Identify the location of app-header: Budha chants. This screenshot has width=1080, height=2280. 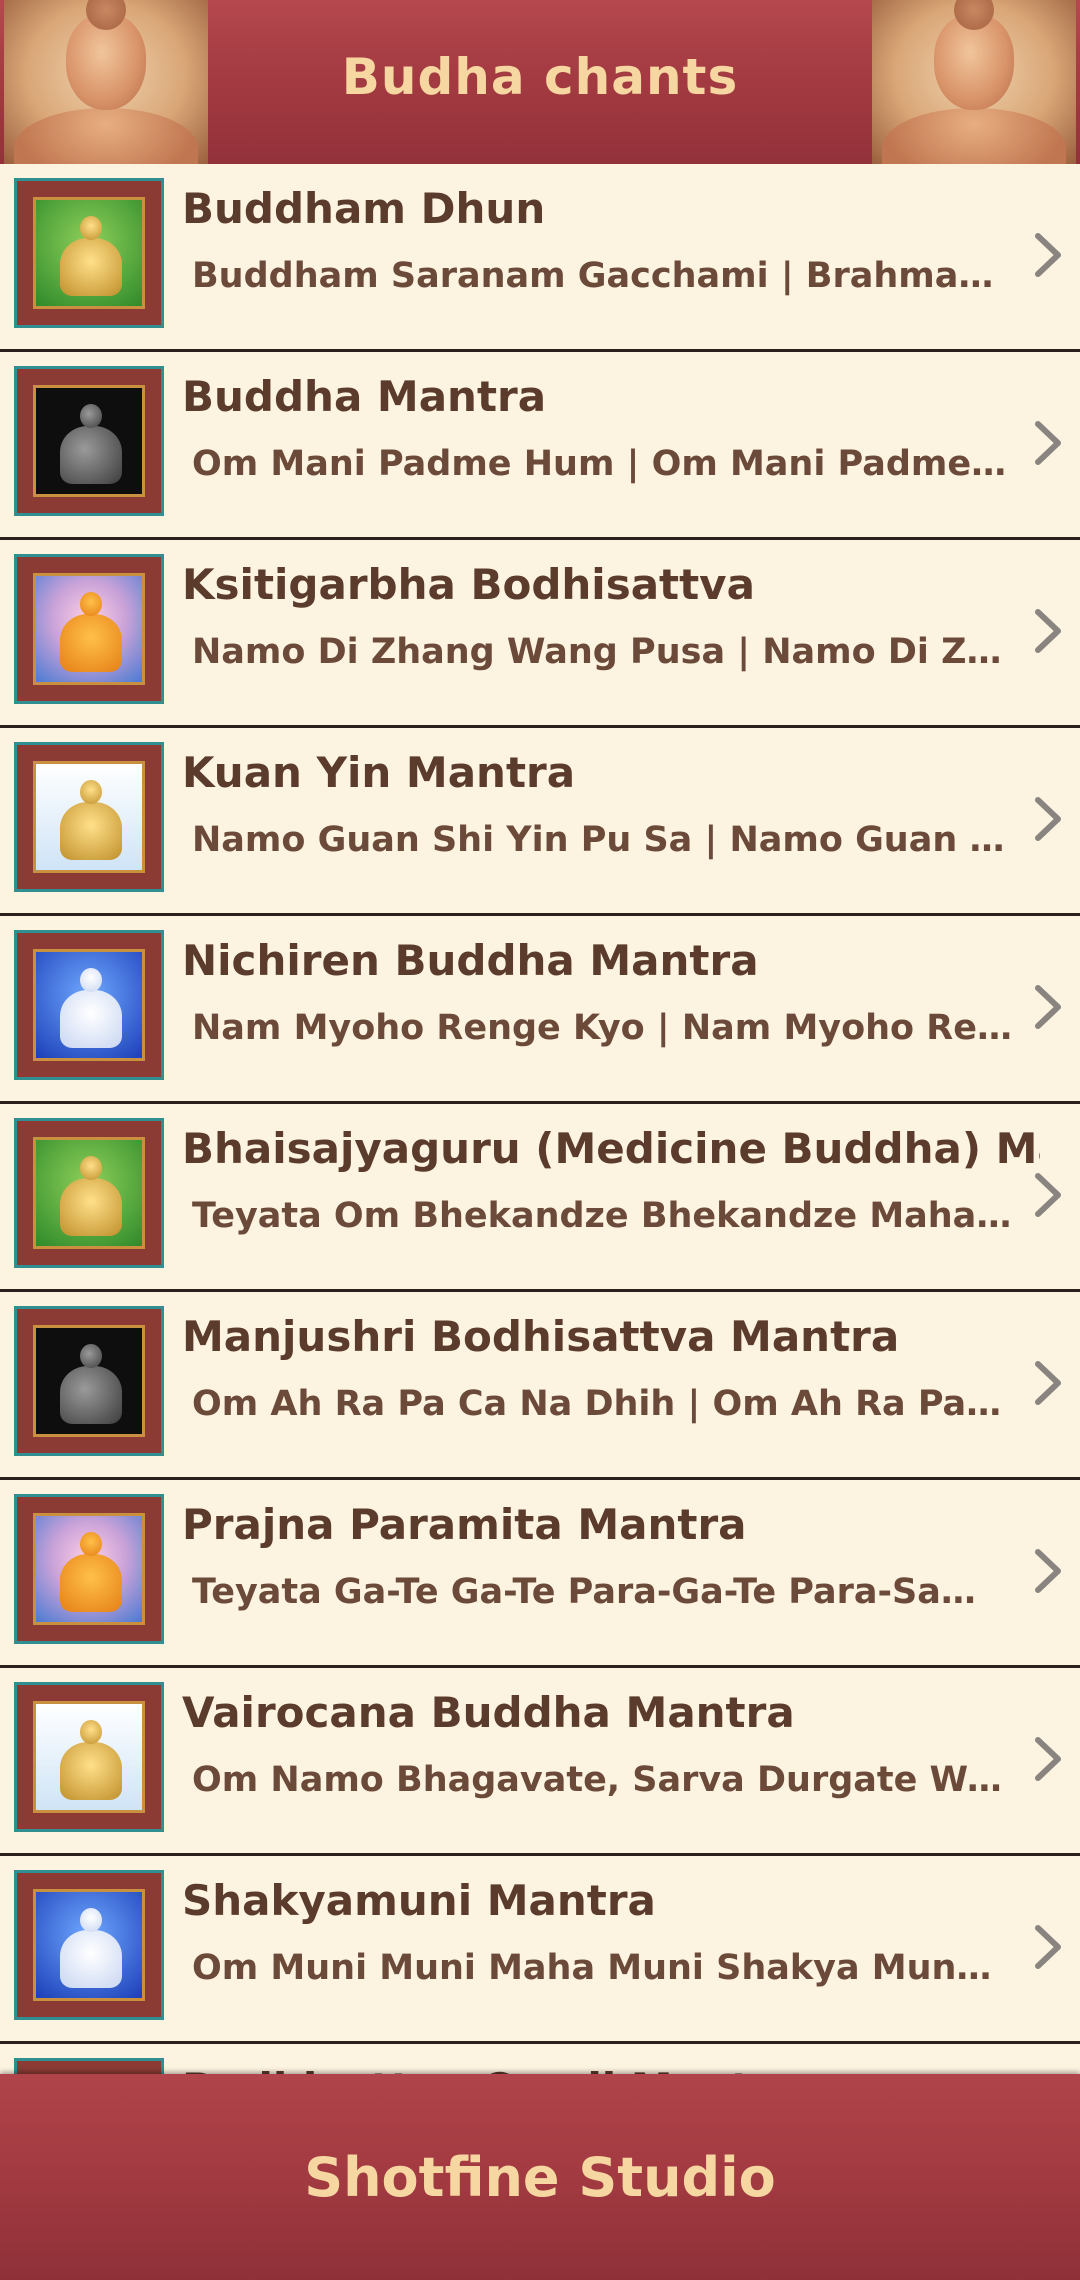
(540, 82).